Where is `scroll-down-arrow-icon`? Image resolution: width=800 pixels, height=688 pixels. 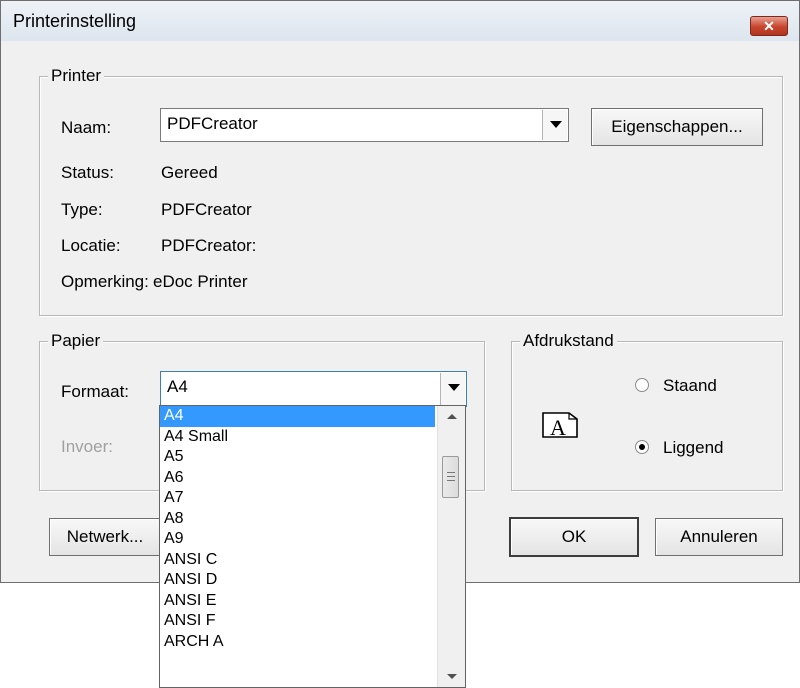
scroll-down-arrow-icon is located at coordinates (451, 676).